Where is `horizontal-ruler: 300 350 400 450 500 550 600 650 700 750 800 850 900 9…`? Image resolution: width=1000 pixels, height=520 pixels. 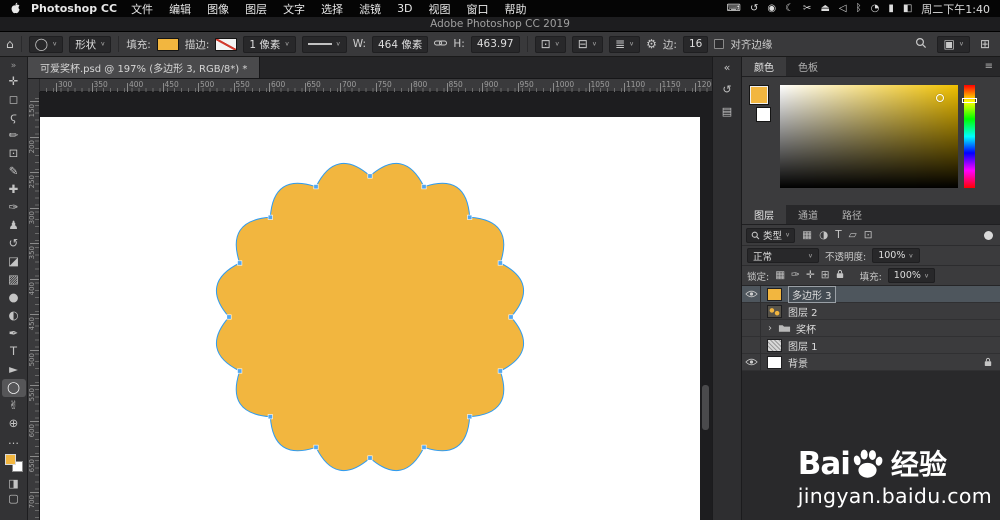
horizontal-ruler: 300 350 400 450 500 550 600 650 700 750 800 850 900 9… is located at coordinates (376, 85).